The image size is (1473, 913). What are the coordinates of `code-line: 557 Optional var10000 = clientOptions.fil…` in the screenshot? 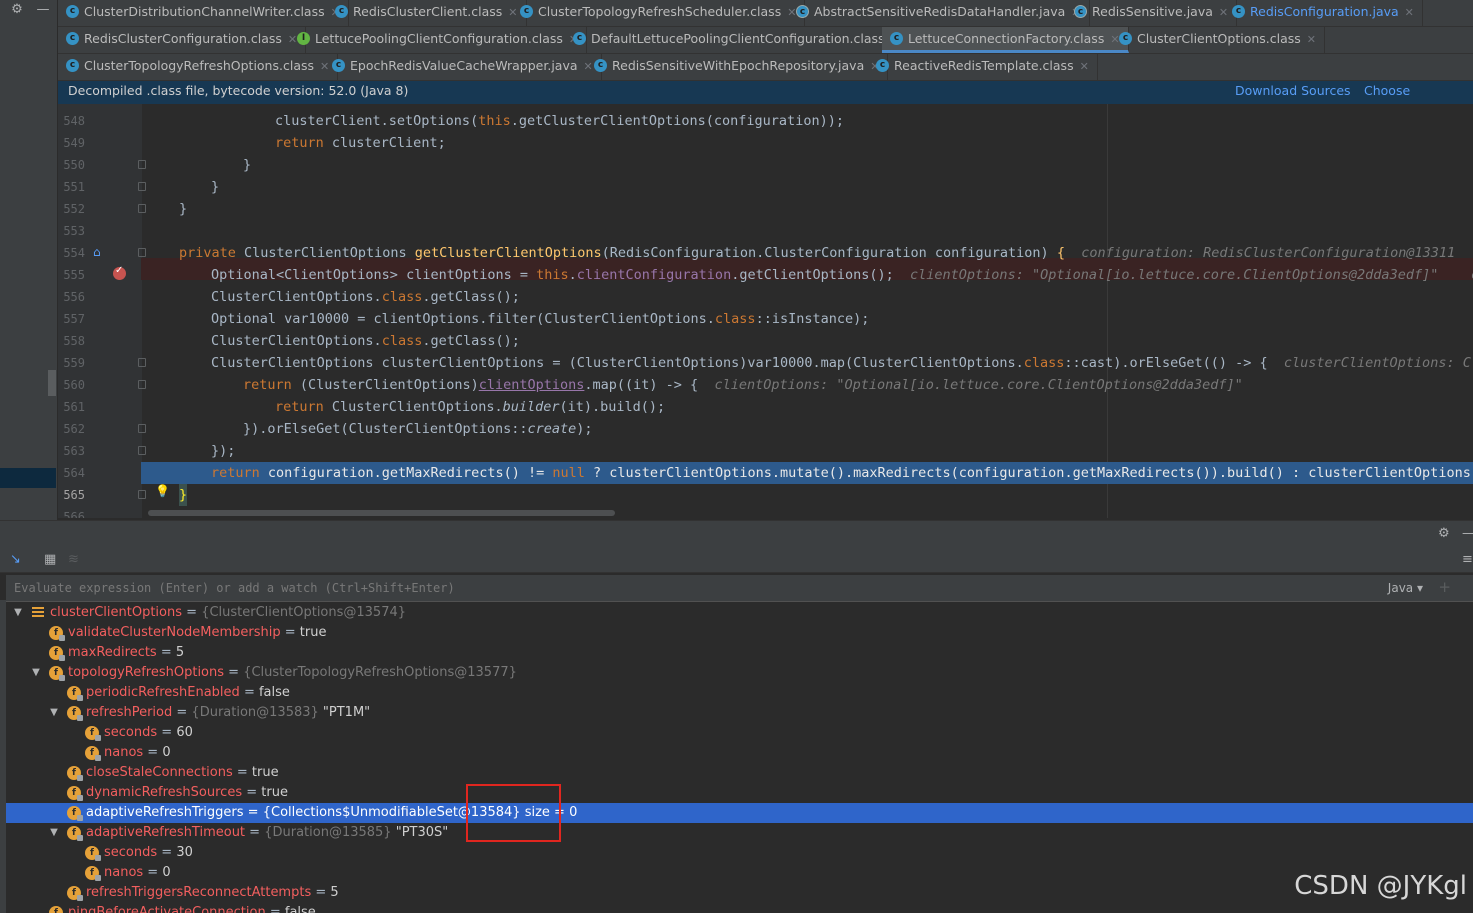 It's located at (466, 319).